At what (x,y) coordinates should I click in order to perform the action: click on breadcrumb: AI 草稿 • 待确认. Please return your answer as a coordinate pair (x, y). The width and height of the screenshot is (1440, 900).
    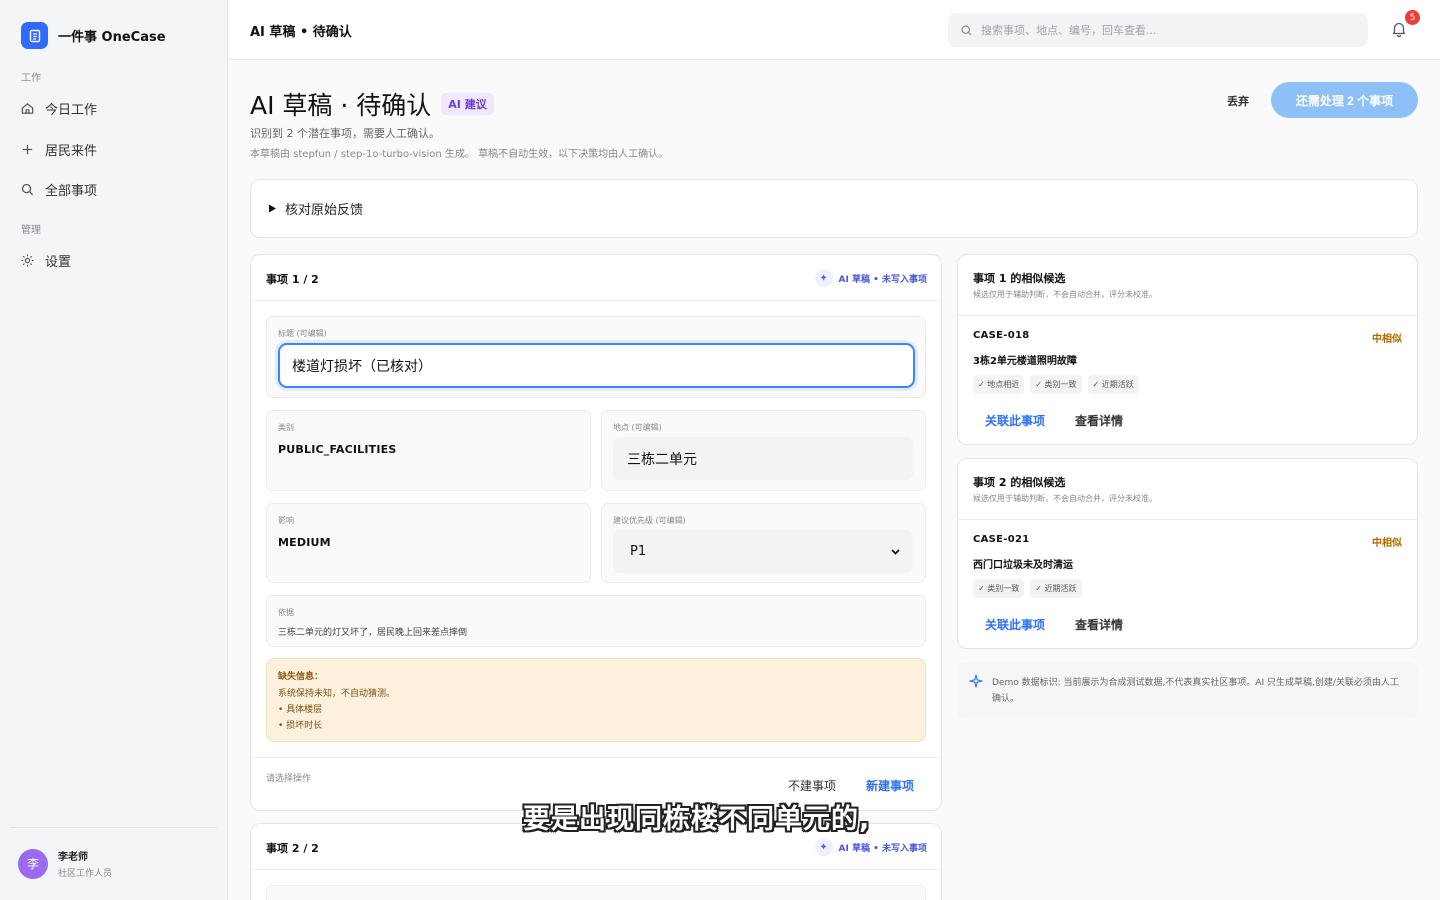
    Looking at the image, I should click on (301, 32).